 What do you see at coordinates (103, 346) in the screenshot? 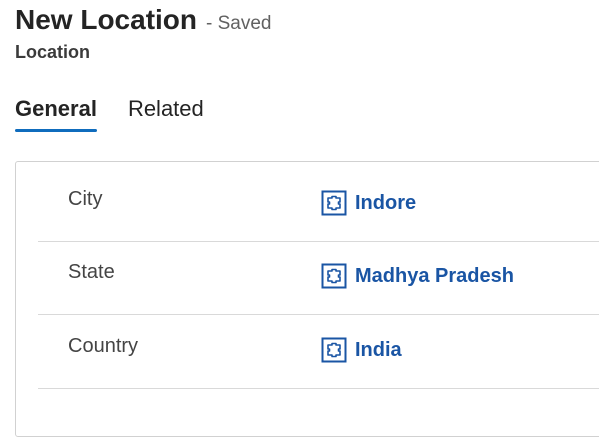
I see `country-label: Country` at bounding box center [103, 346].